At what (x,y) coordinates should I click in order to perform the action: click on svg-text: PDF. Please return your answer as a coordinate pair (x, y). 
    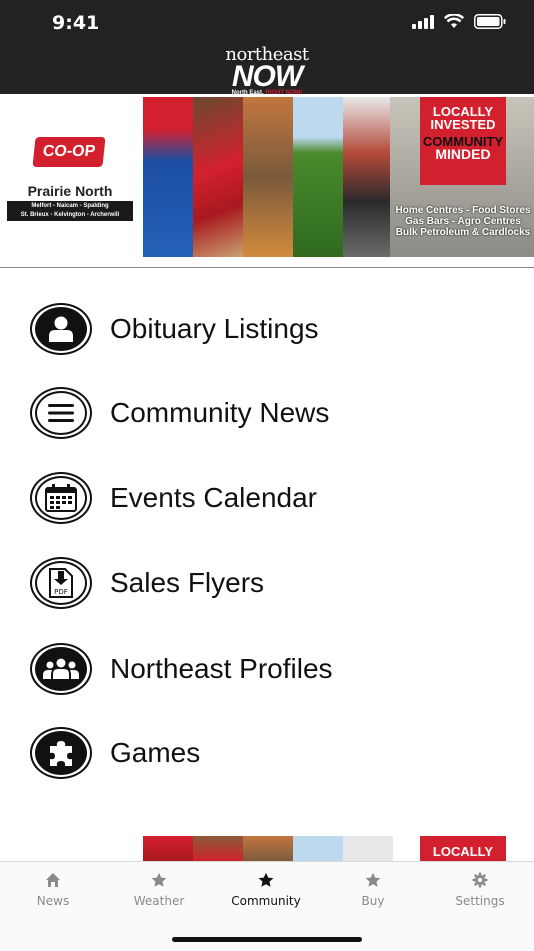
    Looking at the image, I should click on (61, 592).